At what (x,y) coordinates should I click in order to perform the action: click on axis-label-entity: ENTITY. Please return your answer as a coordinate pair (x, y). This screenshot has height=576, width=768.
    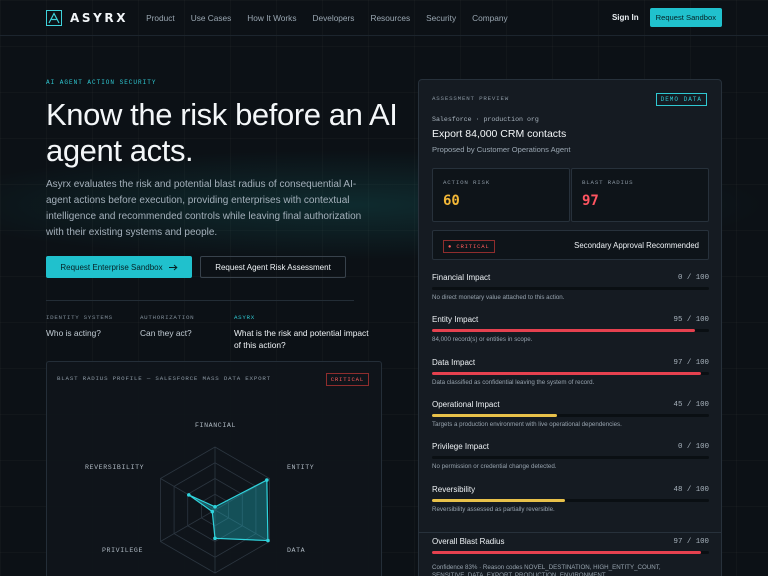
    Looking at the image, I should click on (301, 467).